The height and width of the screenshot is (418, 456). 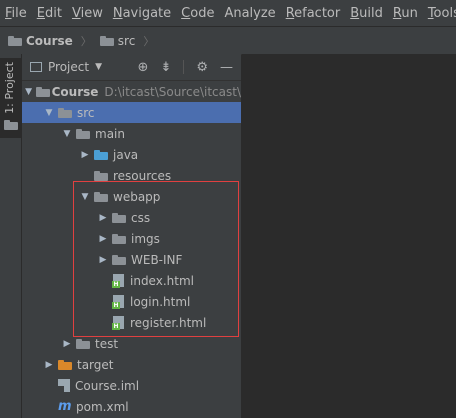 What do you see at coordinates (228, 40) in the screenshot?
I see `breadcrumb: Course 〉 src 〉` at bounding box center [228, 40].